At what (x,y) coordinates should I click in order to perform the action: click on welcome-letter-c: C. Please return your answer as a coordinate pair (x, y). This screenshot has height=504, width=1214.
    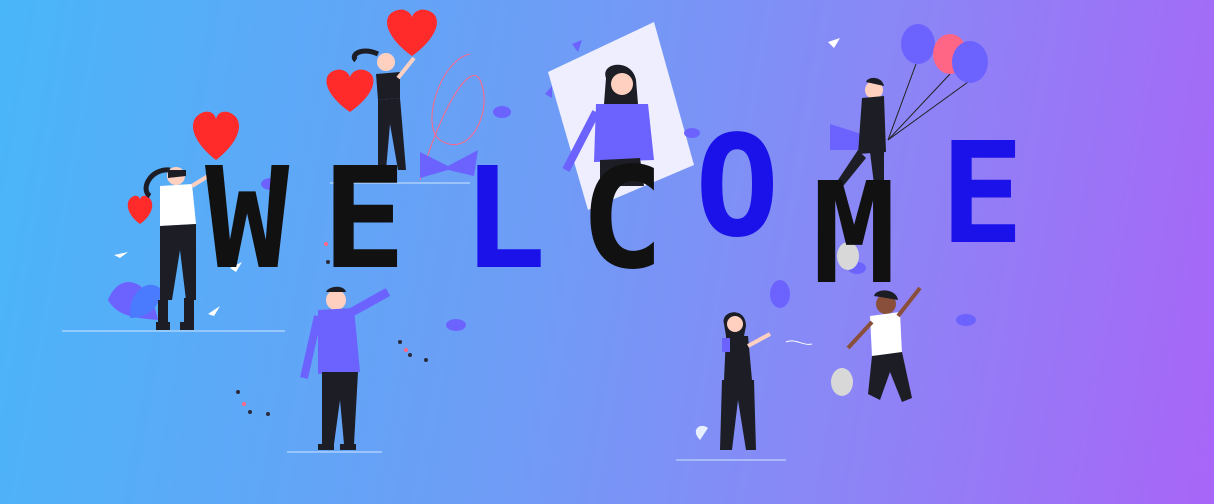
    Looking at the image, I should click on (622, 219).